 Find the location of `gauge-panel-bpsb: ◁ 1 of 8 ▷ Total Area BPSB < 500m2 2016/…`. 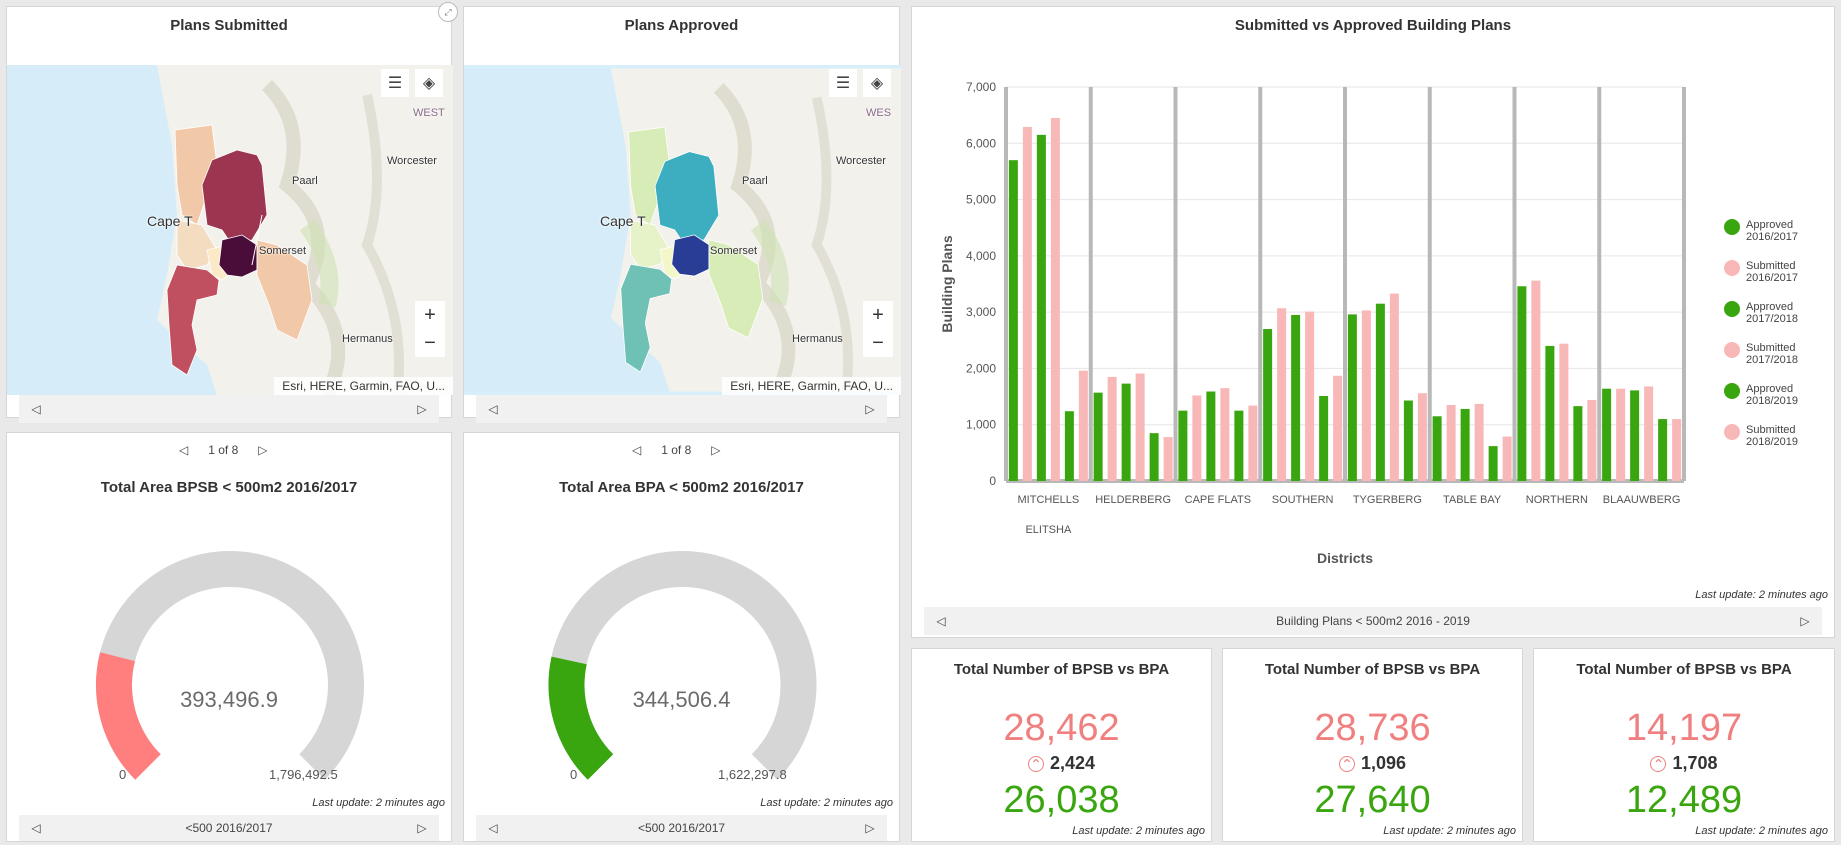

gauge-panel-bpsb: ◁ 1 of 8 ▷ Total Area BPSB < 500m2 2016/… is located at coordinates (229, 637).